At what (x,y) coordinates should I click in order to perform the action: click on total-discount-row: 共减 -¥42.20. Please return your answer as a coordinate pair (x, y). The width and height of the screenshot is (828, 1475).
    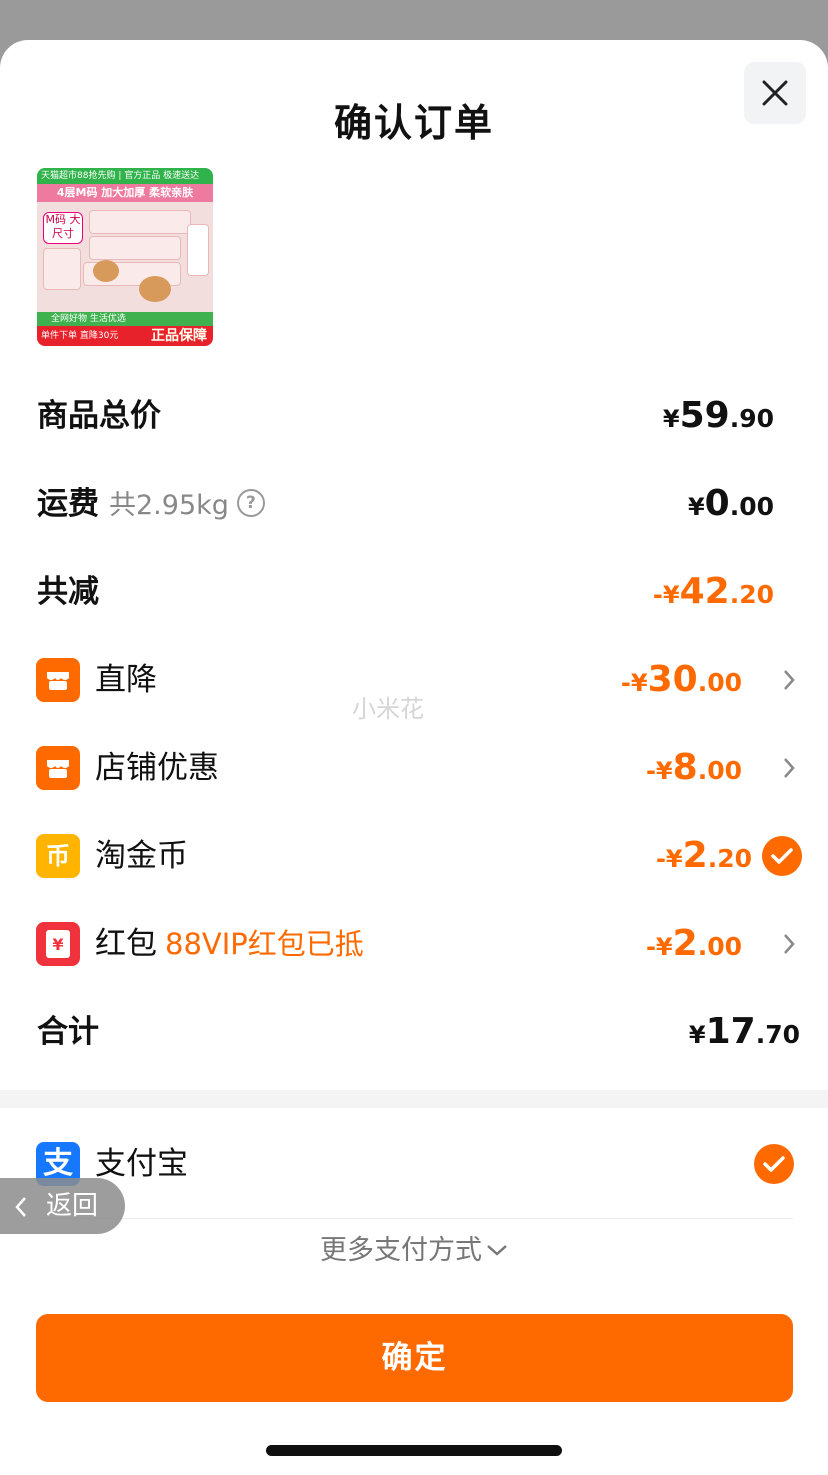
    Looking at the image, I should click on (414, 592).